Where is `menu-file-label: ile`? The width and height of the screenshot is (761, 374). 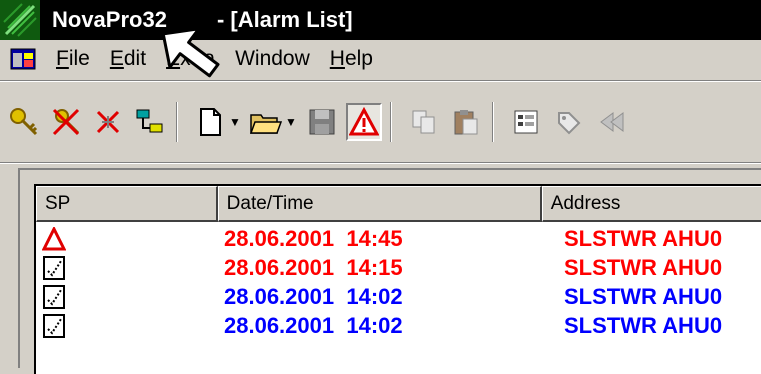
menu-file-label: ile is located at coordinates (79, 58).